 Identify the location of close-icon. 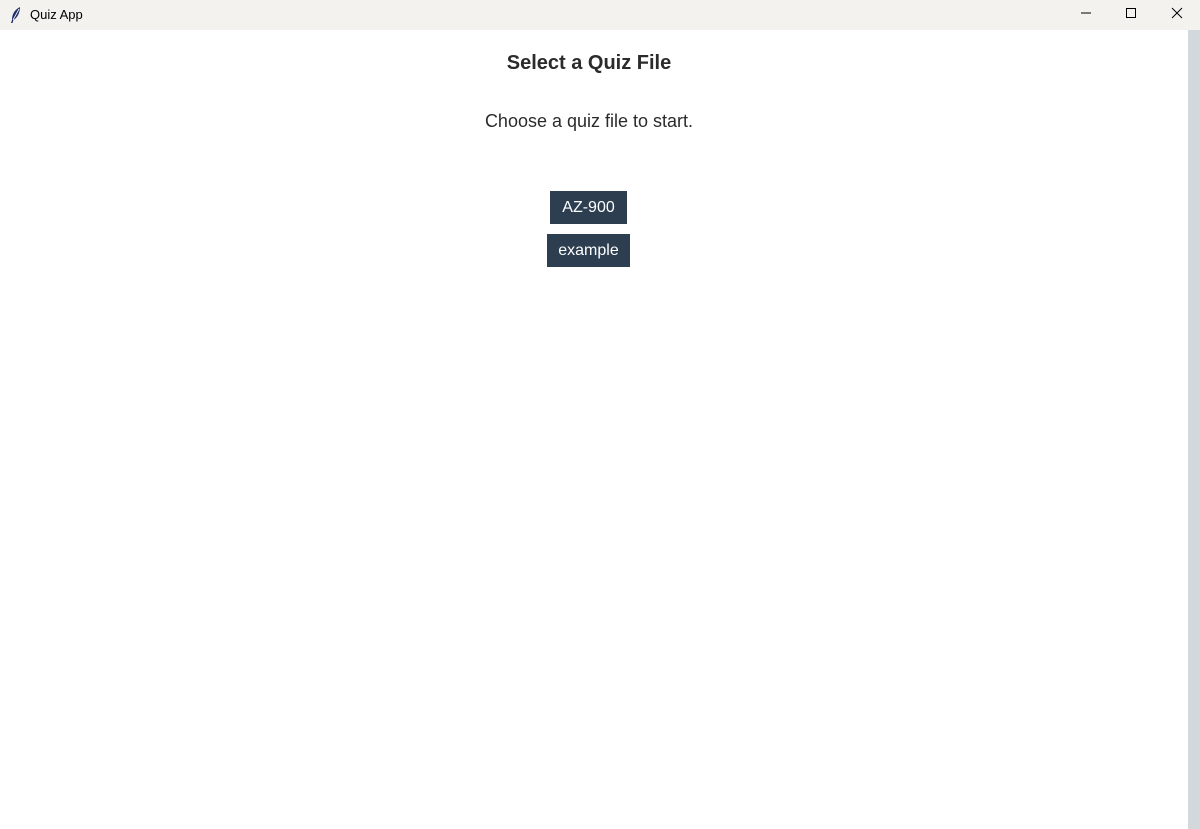
(1177, 15).